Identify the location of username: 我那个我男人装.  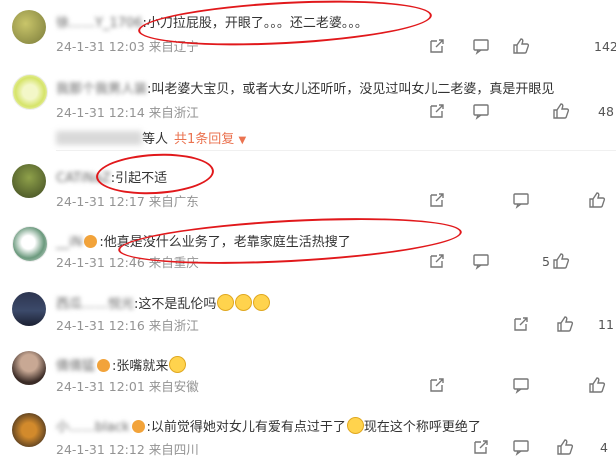
(101, 89).